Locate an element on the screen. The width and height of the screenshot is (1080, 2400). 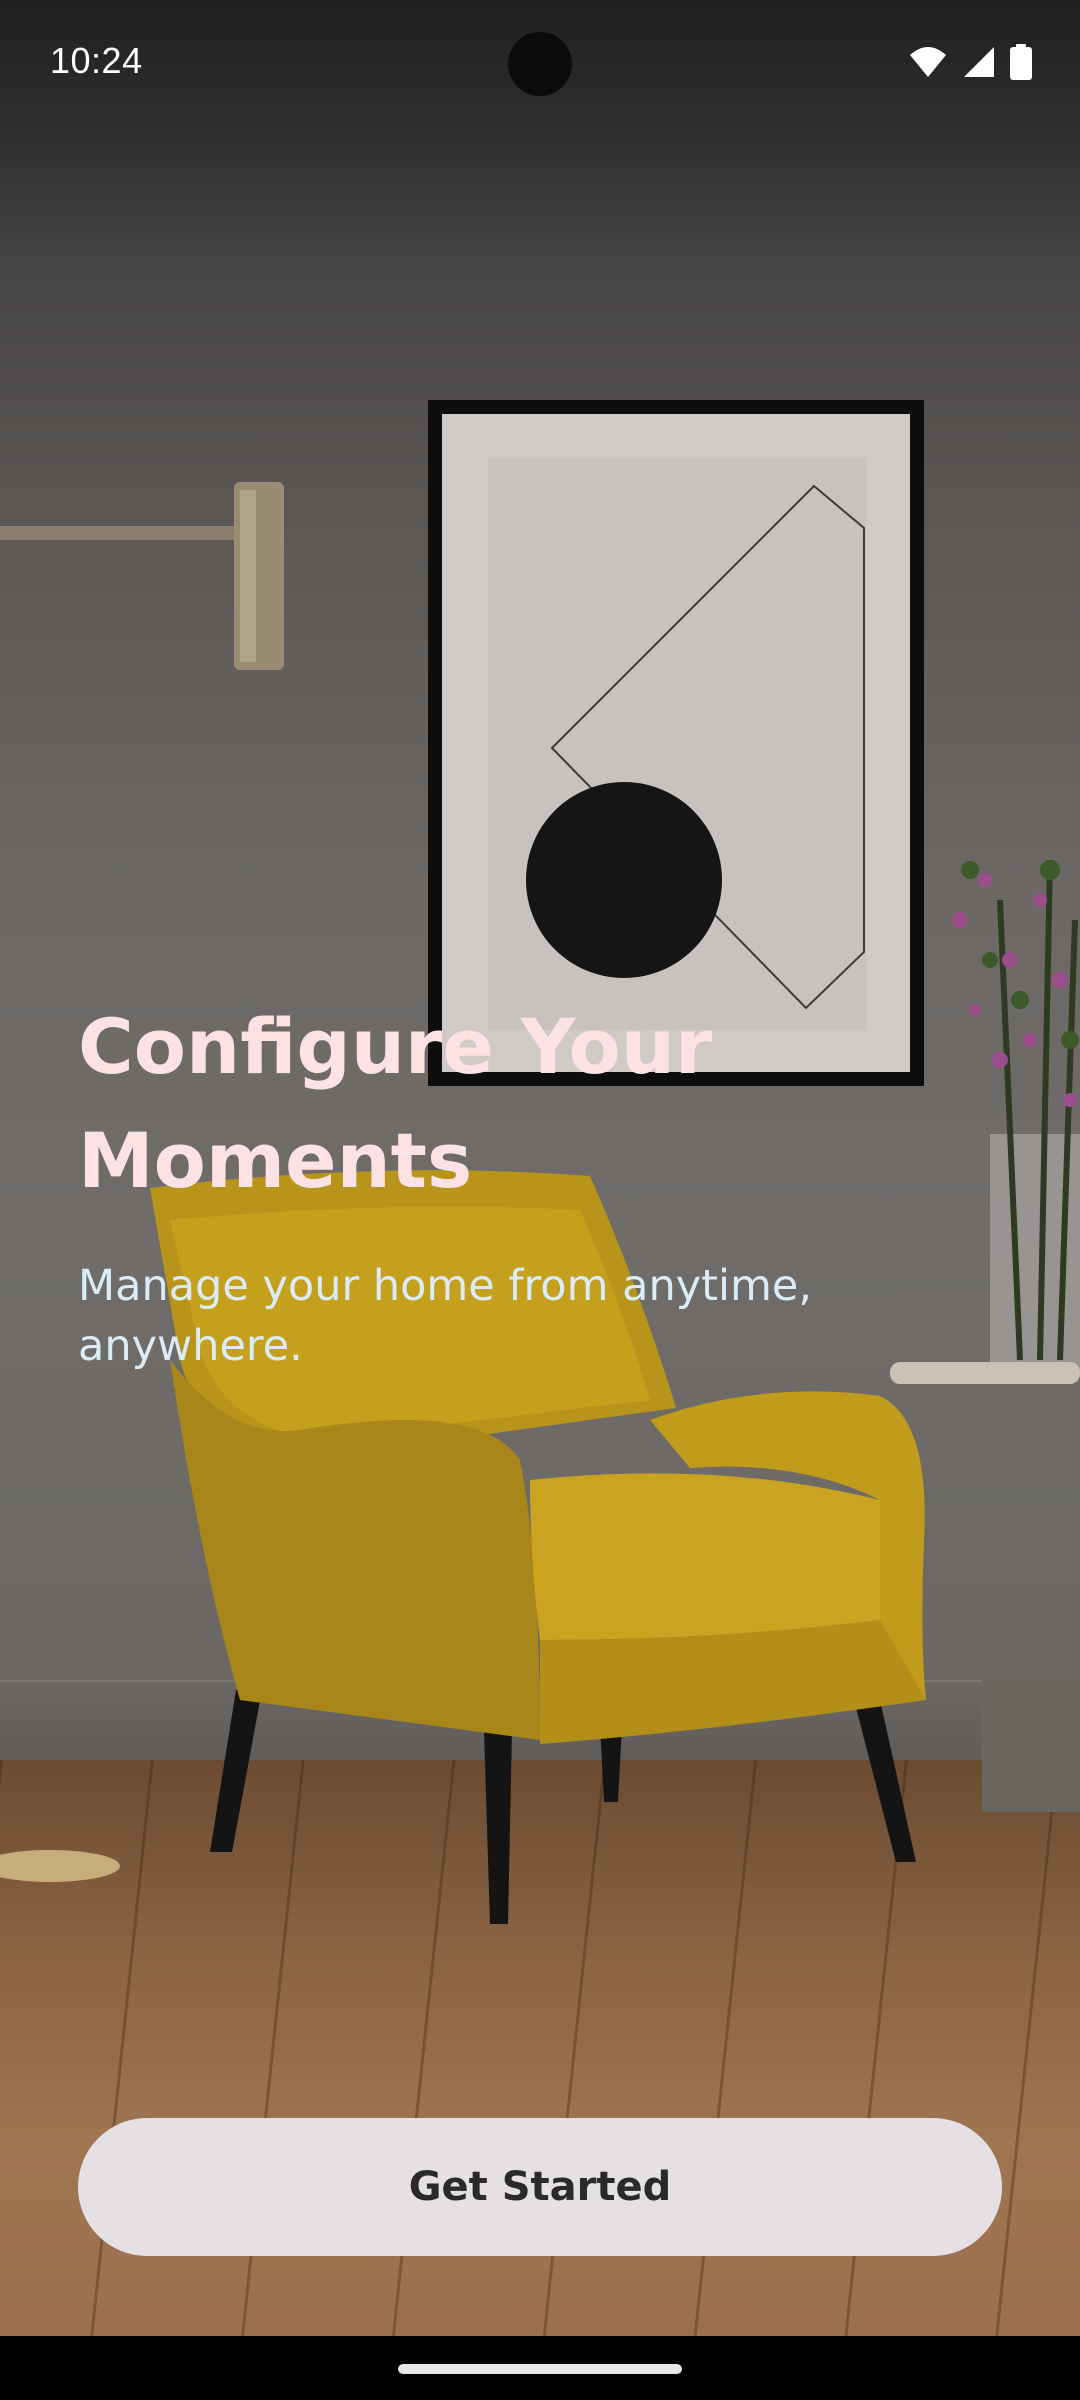
framed-poster is located at coordinates (676, 743).